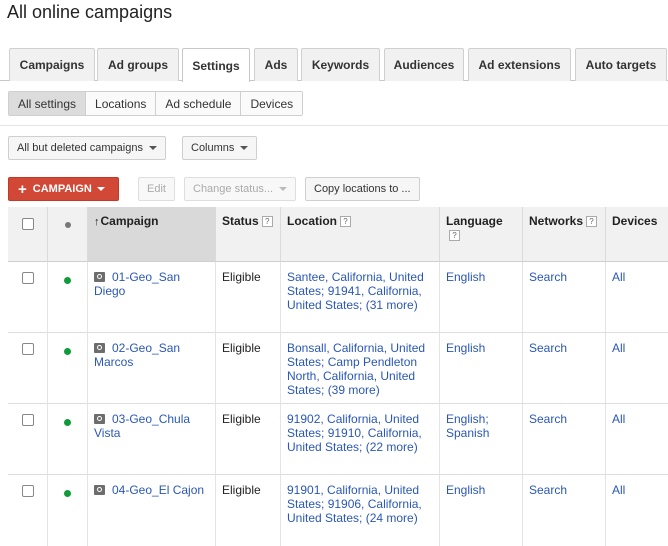 The height and width of the screenshot is (546, 668). I want to click on campaign-filter-dropdown: All but deleted campaigns, so click(87, 148).